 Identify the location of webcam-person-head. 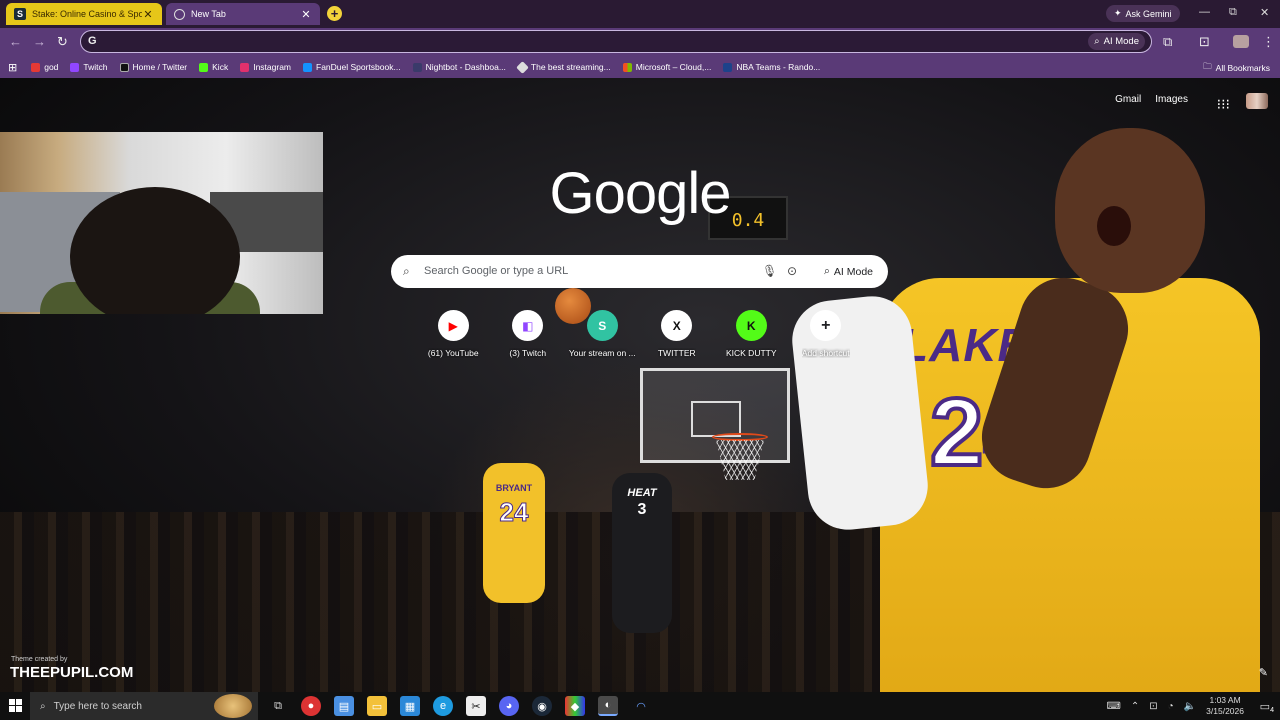
(155, 250).